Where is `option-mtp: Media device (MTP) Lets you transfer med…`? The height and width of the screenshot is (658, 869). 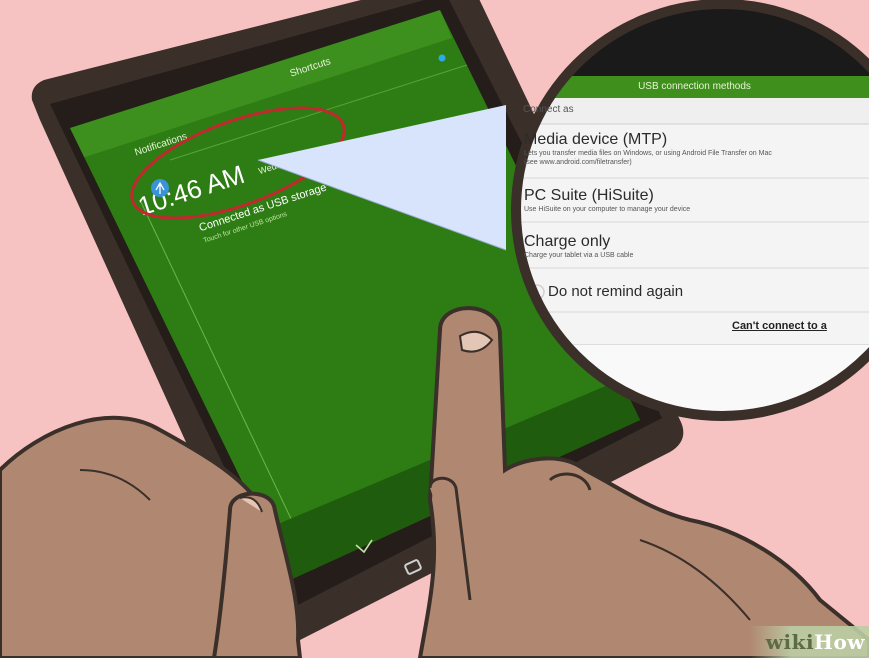 option-mtp: Media device (MTP) Lets you transfer med… is located at coordinates (648, 149).